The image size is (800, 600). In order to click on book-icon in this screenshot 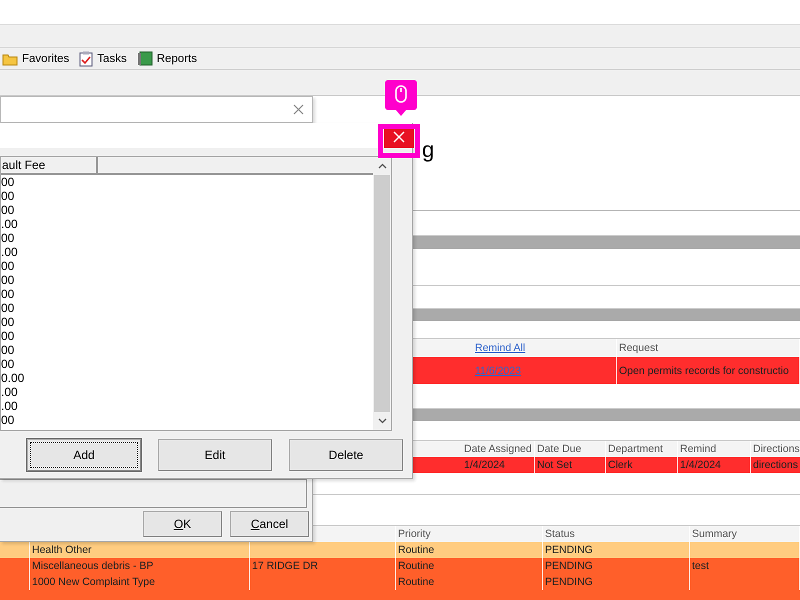, I will do `click(144, 58)`.